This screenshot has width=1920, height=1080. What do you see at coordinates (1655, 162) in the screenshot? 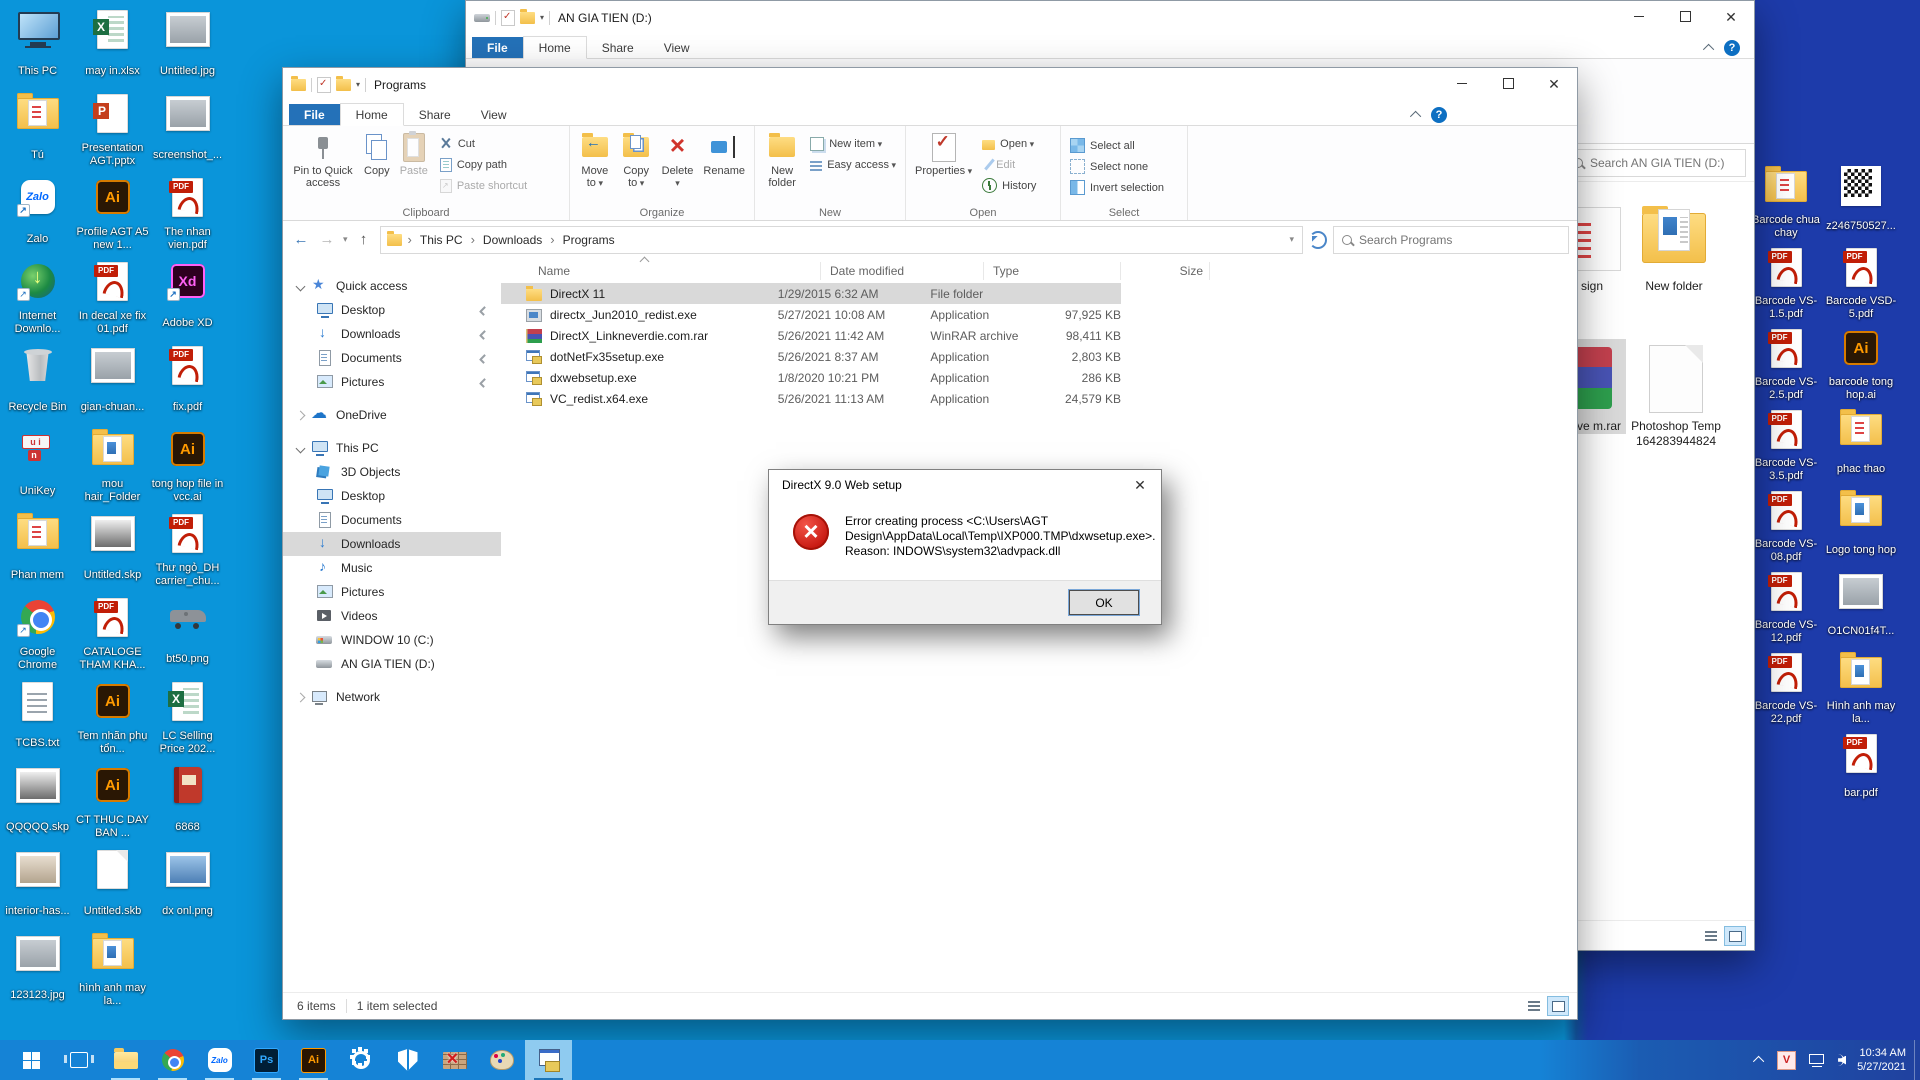
I see `search-box: Search AN GIA TIEN (D:)` at bounding box center [1655, 162].